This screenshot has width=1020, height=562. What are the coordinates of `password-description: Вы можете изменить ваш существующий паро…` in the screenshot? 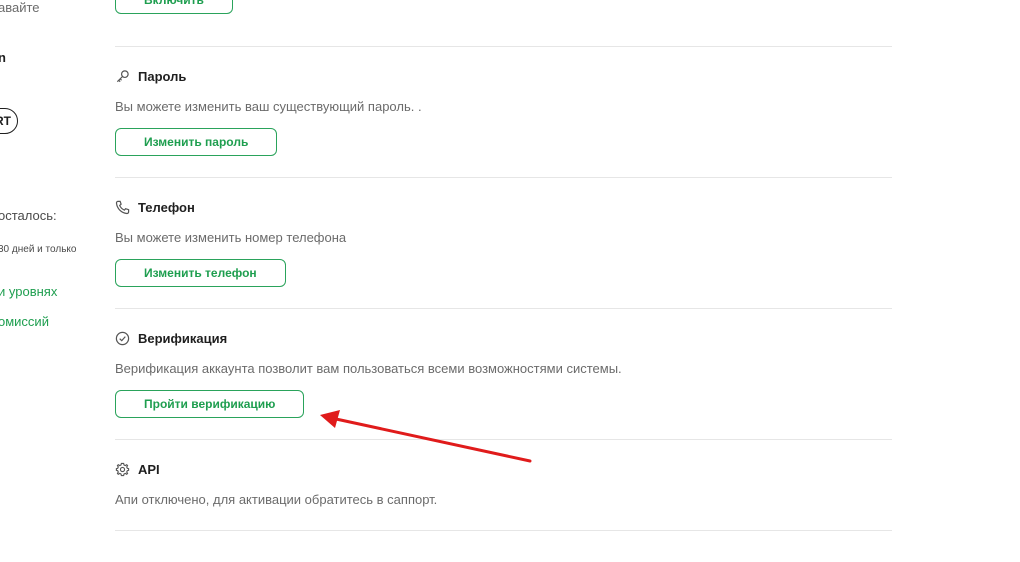 It's located at (268, 106).